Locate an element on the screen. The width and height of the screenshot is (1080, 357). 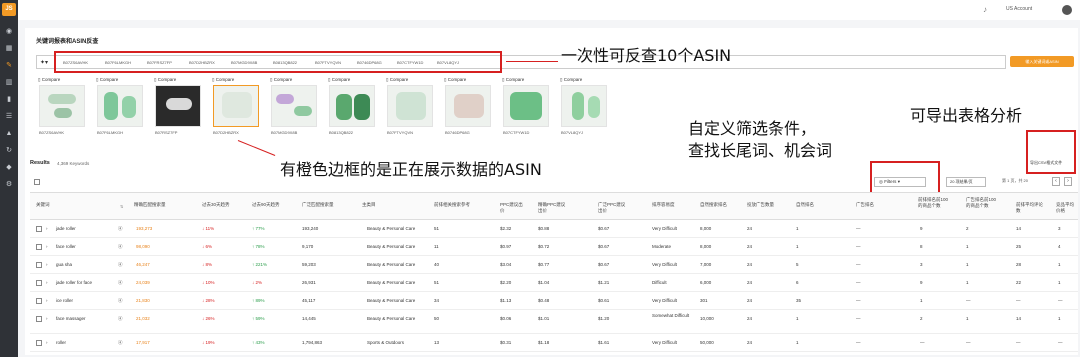
product-tile: ▯ Compare B07RSZ7FP is located at coordinates (178, 110).